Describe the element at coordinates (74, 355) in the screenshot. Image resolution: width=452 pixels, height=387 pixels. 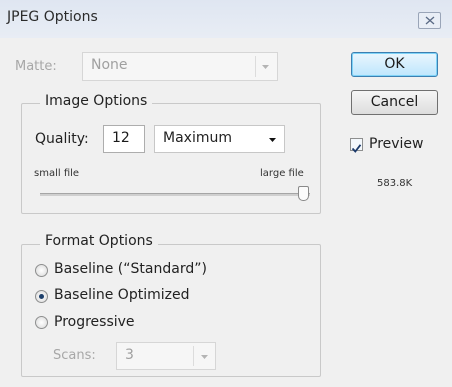
I see `scans-label: Scans:` at that location.